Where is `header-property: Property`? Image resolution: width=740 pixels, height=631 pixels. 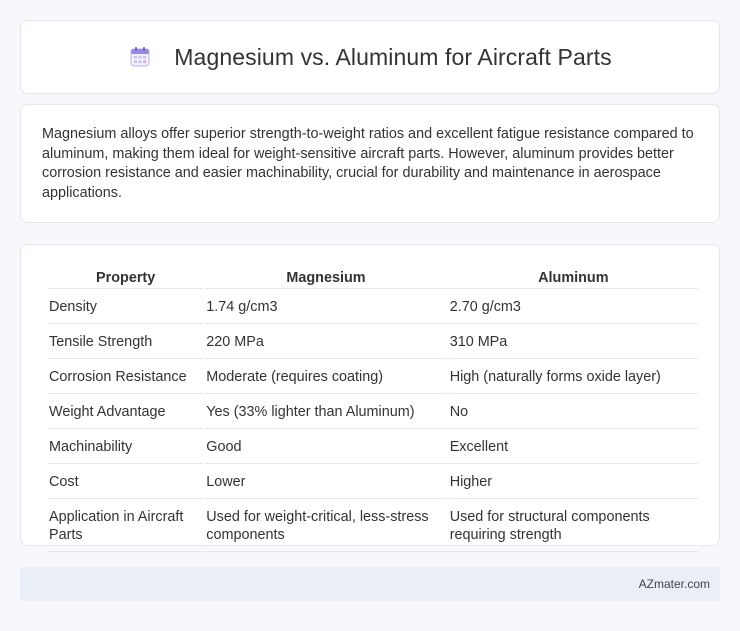
header-property: Property is located at coordinates (126, 278).